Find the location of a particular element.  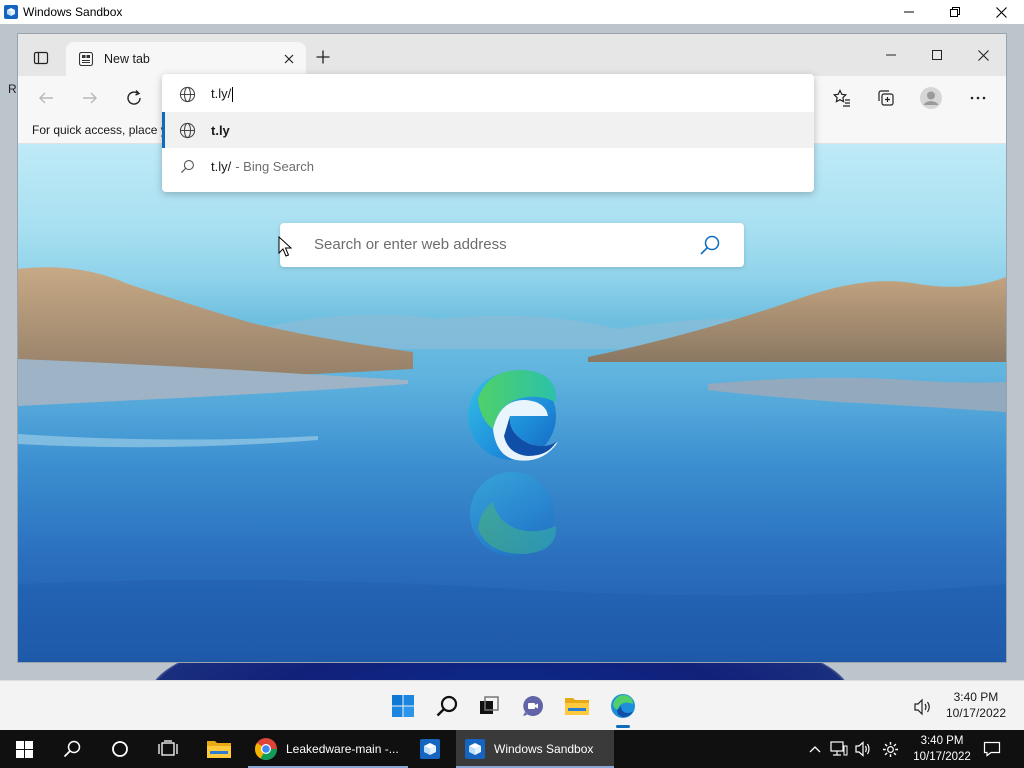

tab-close-button is located at coordinates (289, 59).